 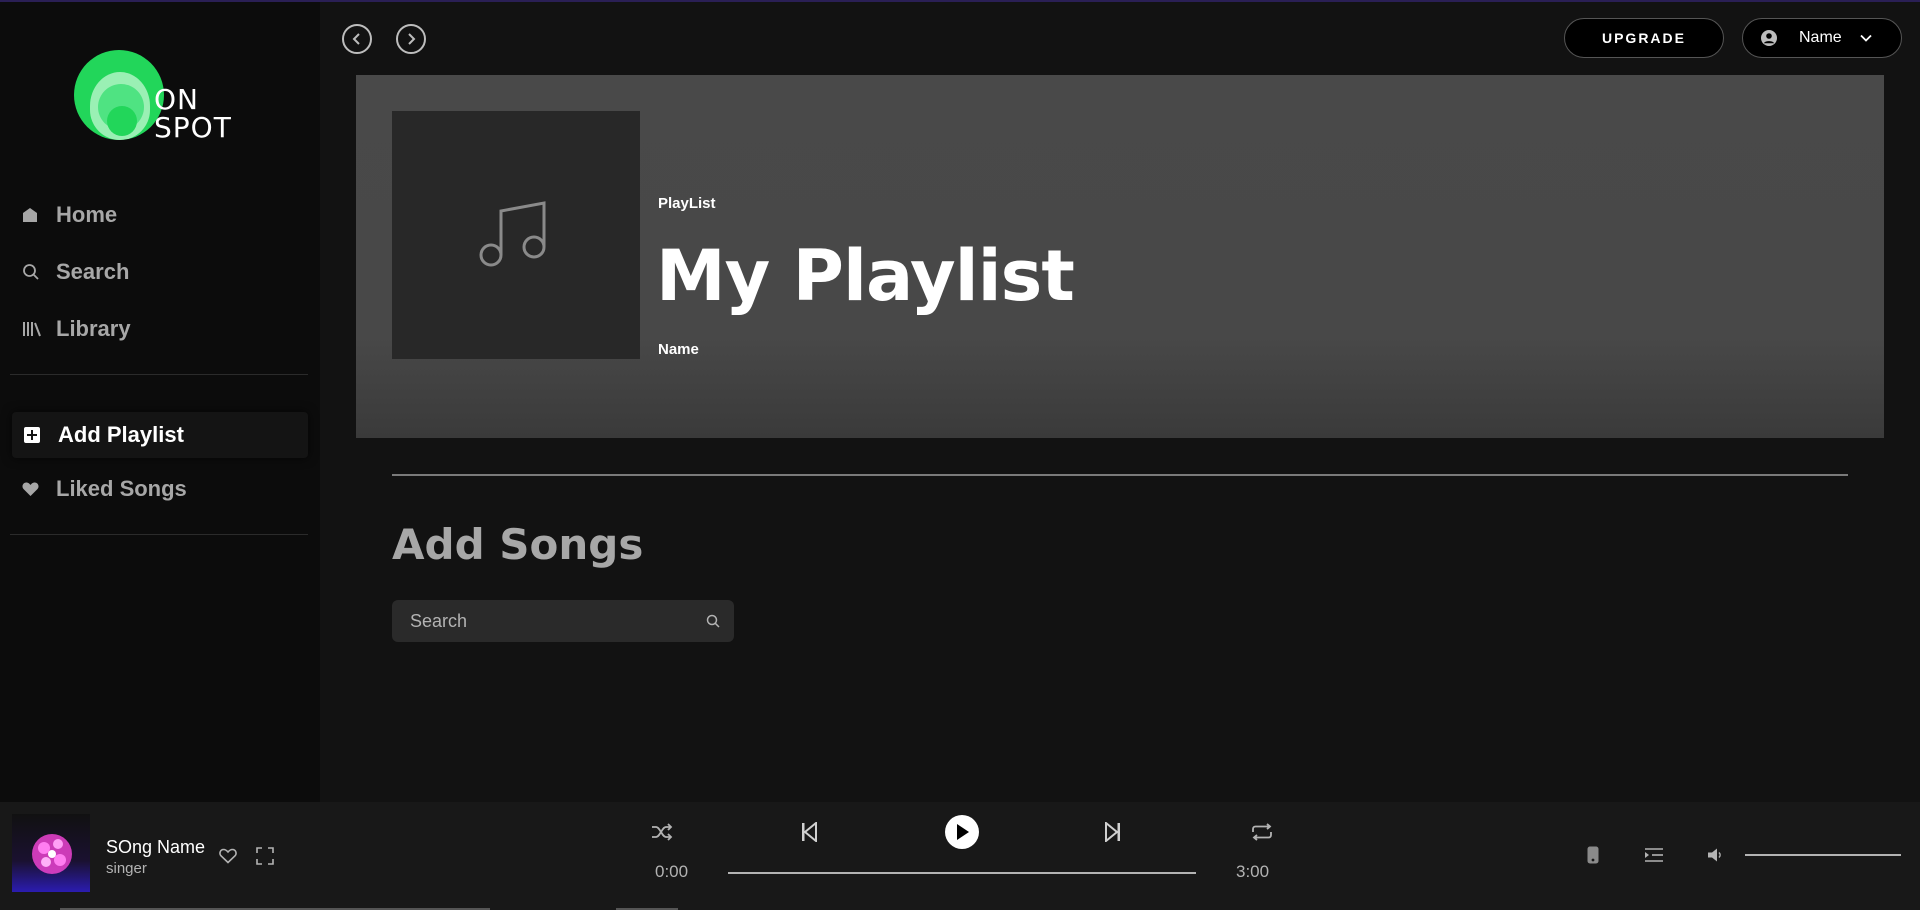 I want to click on user-menu-button: Name, so click(x=1822, y=38).